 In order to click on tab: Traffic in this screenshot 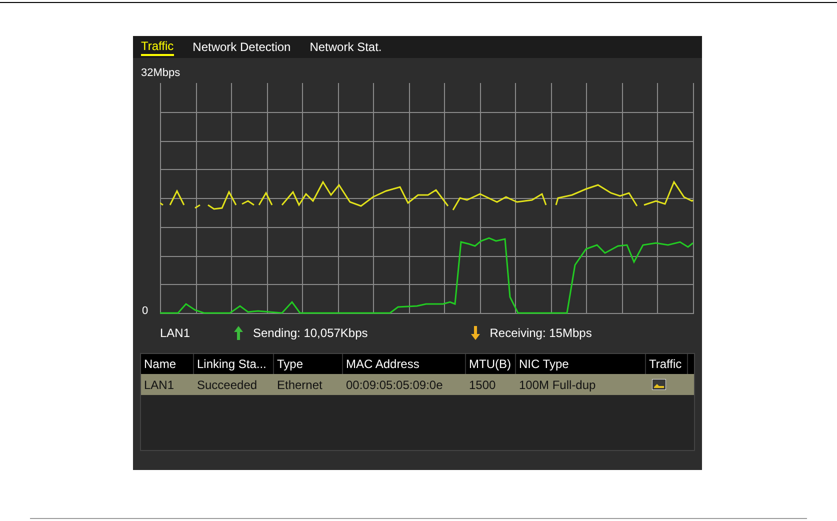, I will do `click(157, 47)`.